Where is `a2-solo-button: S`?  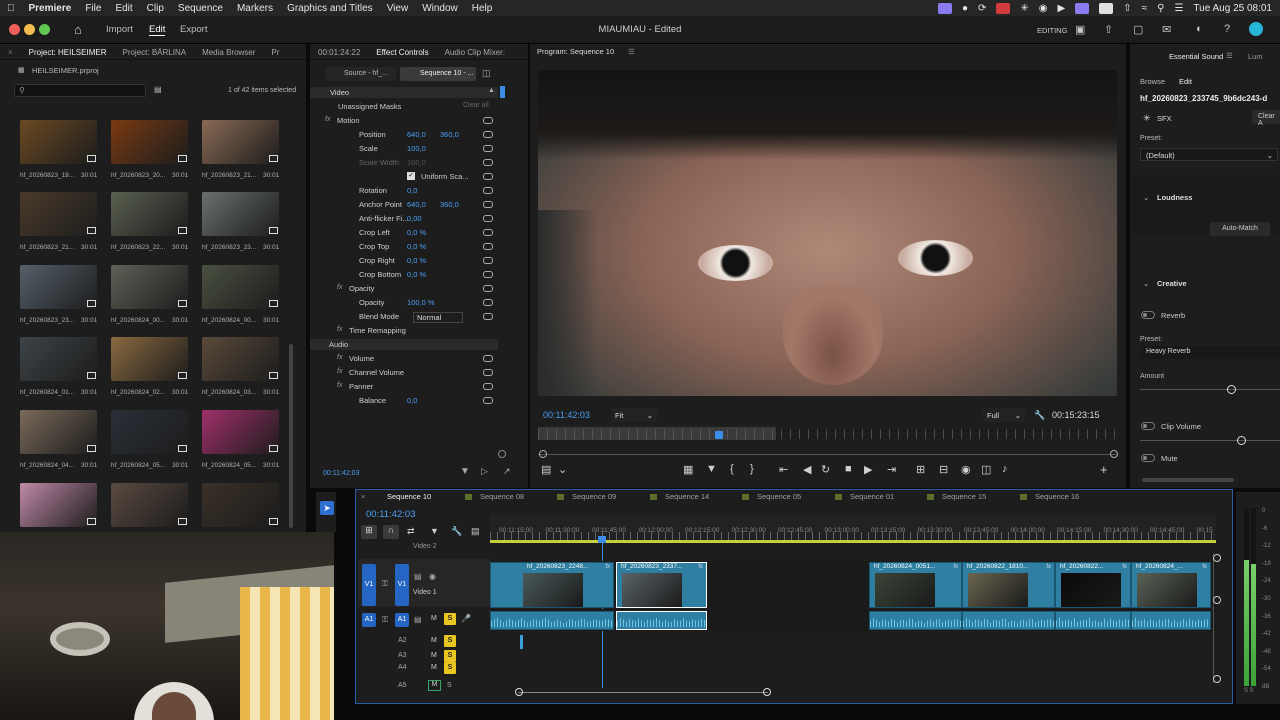 a2-solo-button: S is located at coordinates (450, 641).